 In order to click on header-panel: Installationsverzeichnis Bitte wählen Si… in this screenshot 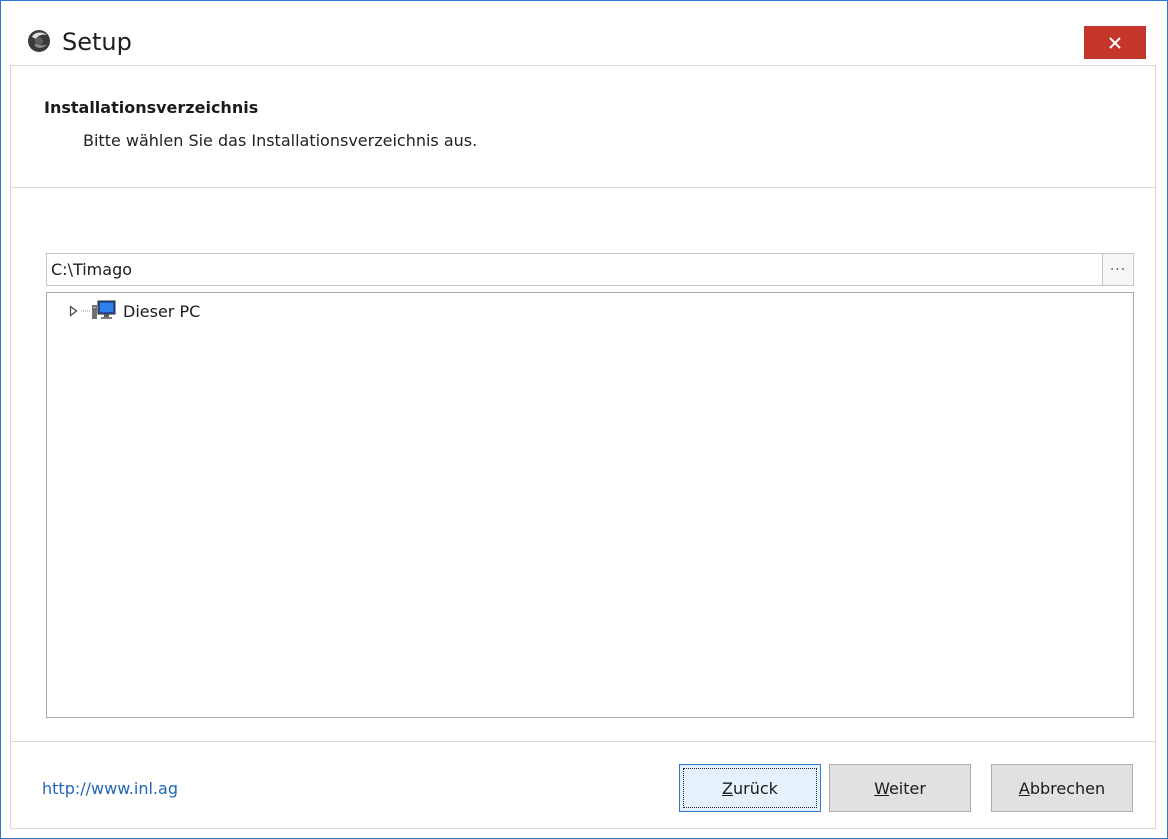, I will do `click(583, 127)`.